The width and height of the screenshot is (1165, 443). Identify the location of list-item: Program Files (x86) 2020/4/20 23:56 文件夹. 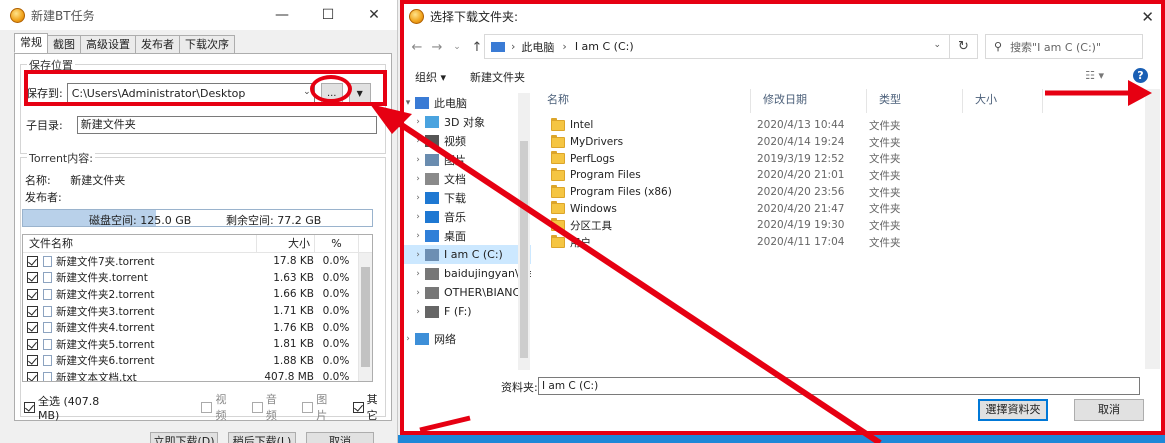
(850, 192).